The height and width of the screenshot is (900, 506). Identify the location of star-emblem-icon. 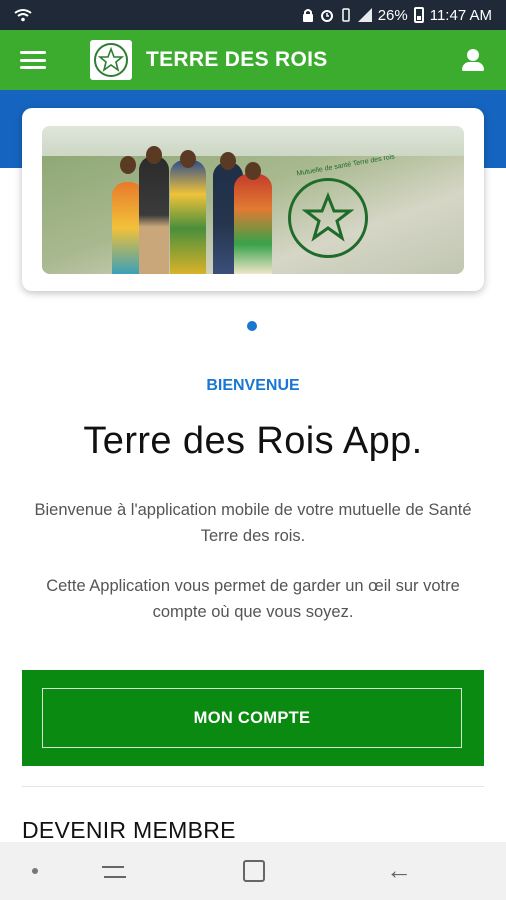
(328, 217).